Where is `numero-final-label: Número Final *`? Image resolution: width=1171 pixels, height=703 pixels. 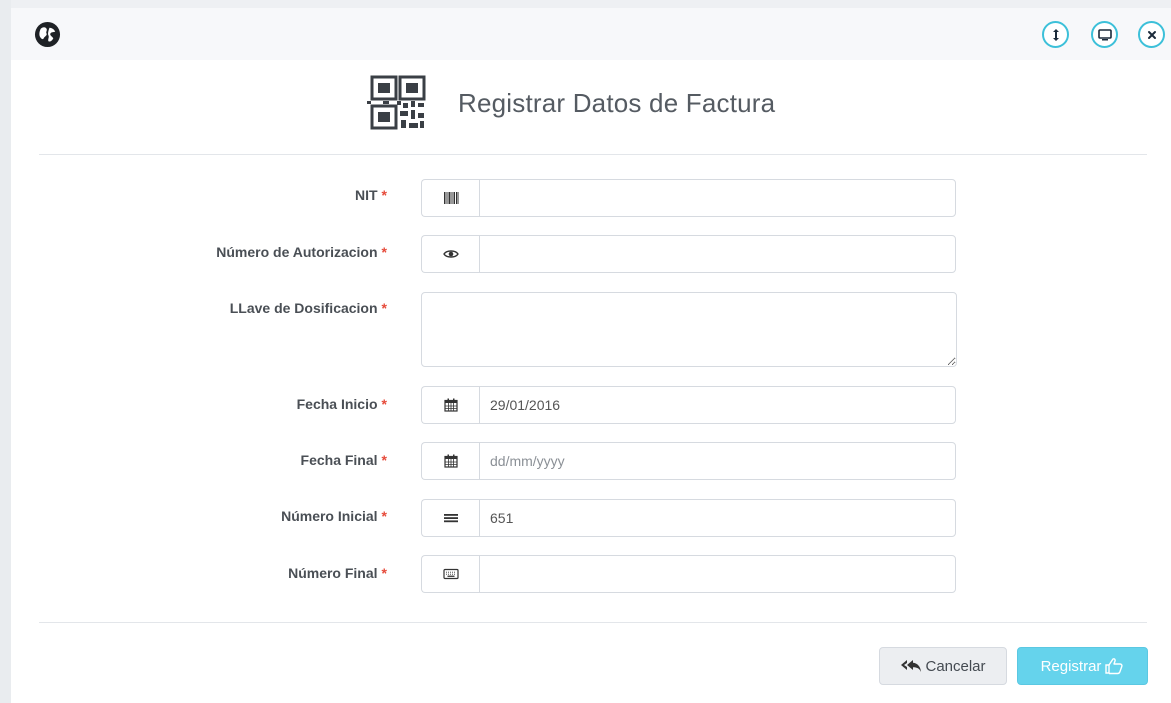 numero-final-label: Número Final * is located at coordinates (337, 573).